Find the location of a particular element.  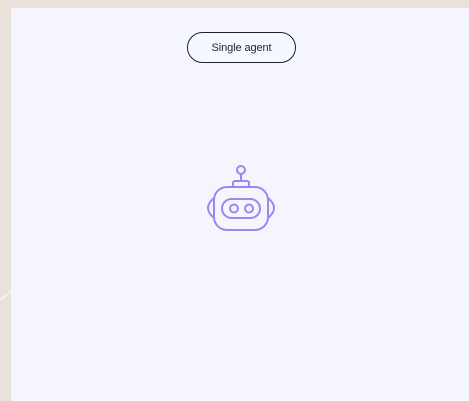

single-agent-pill: Single agent is located at coordinates (241, 47).